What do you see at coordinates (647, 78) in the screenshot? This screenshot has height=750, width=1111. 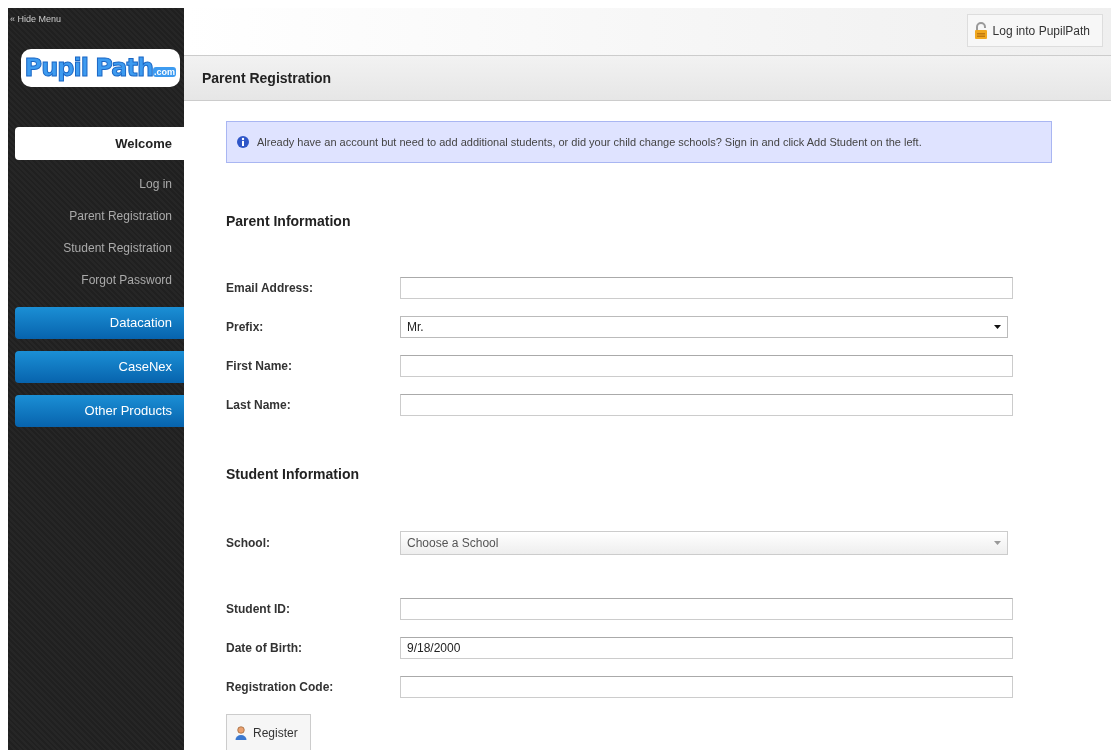 I see `page-title: Parent Registration` at bounding box center [647, 78].